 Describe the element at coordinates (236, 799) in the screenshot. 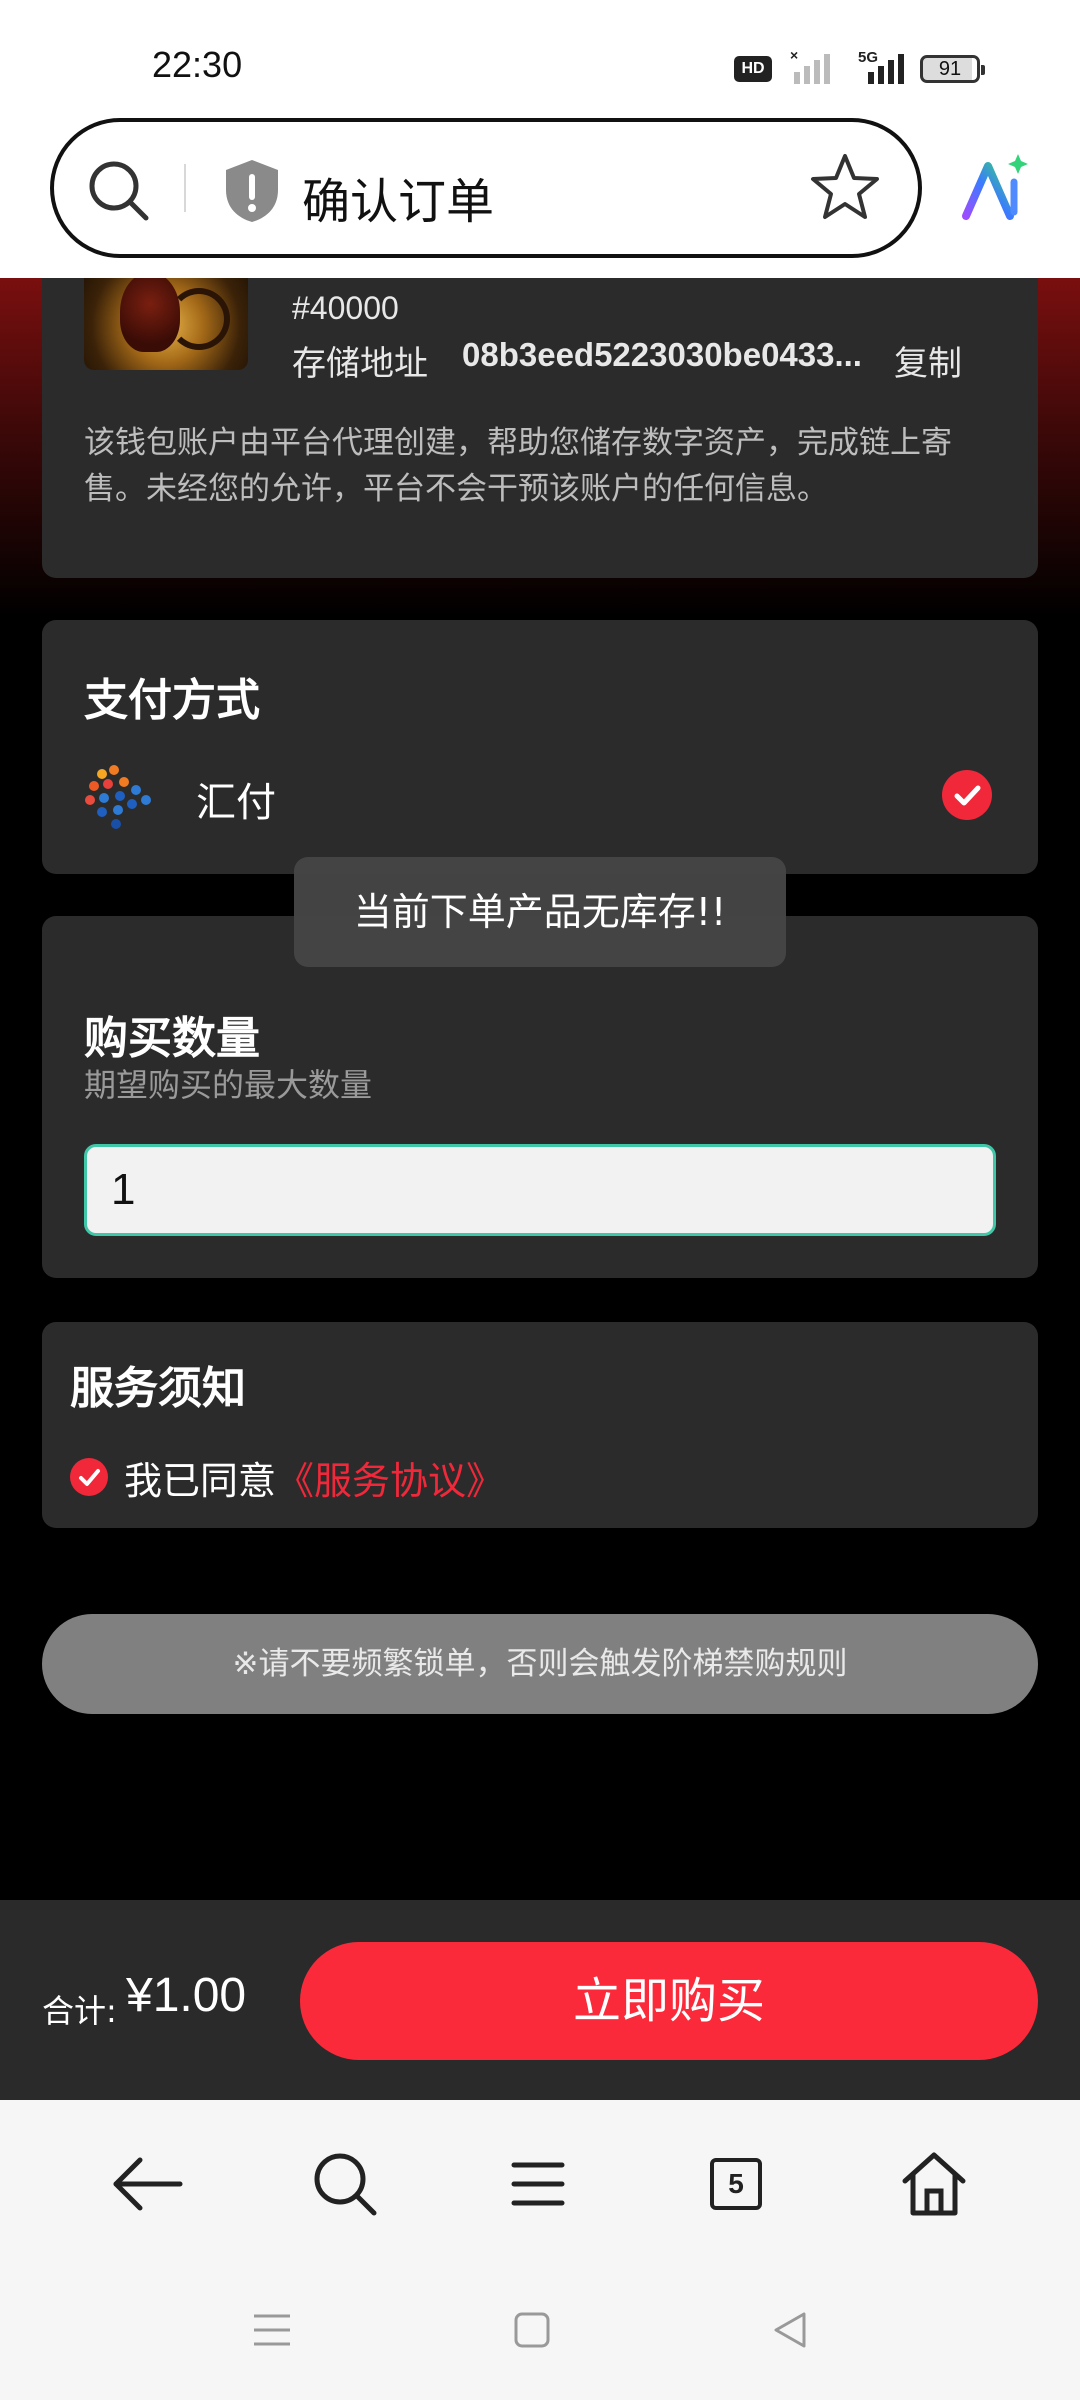

I see `payment-method-huifu: 汇付` at that location.